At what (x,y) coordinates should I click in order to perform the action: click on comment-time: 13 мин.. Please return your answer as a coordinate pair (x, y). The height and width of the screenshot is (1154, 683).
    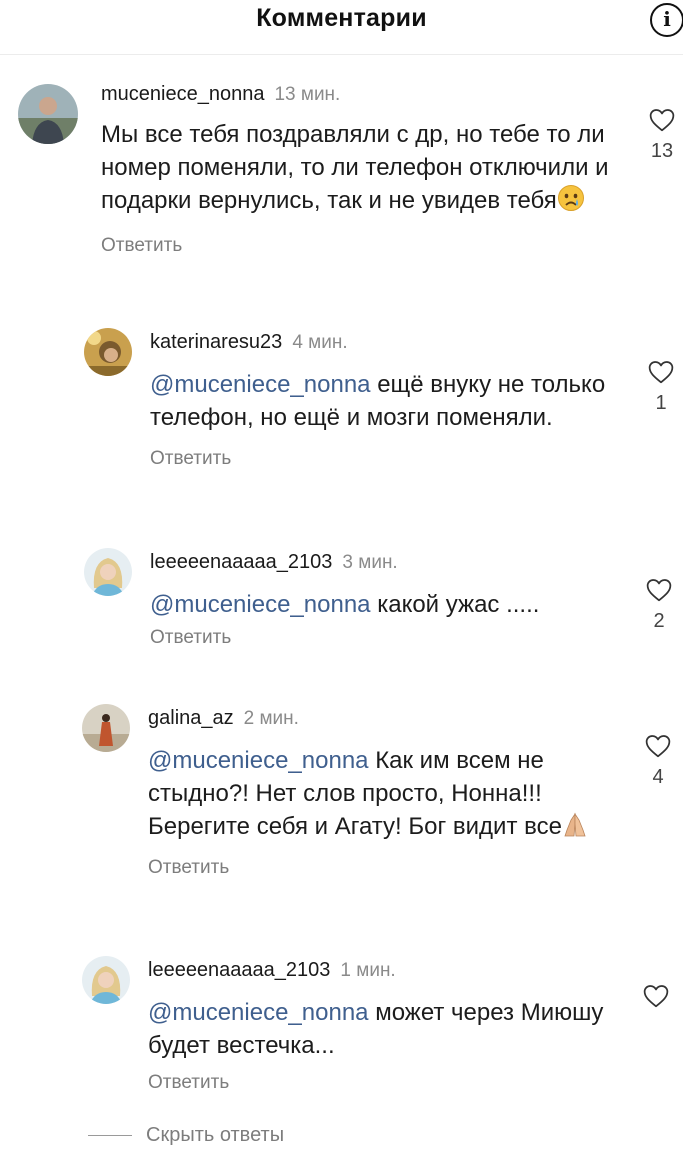
    Looking at the image, I should click on (307, 94).